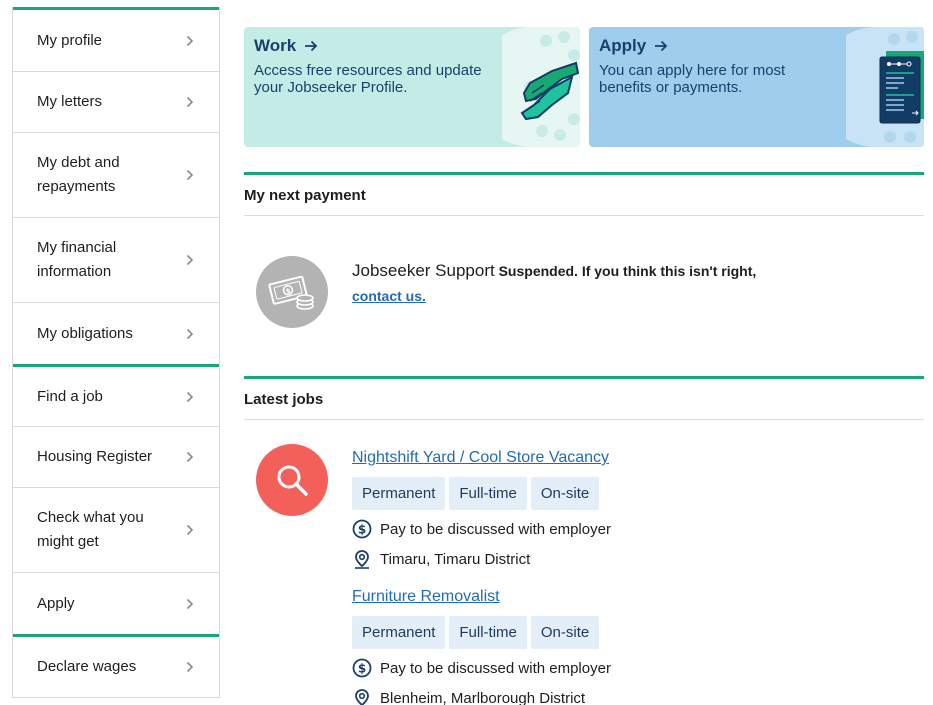 Image resolution: width=933 pixels, height=705 pixels. Describe the element at coordinates (275, 45) in the screenshot. I see `work-card-title: Work` at that location.